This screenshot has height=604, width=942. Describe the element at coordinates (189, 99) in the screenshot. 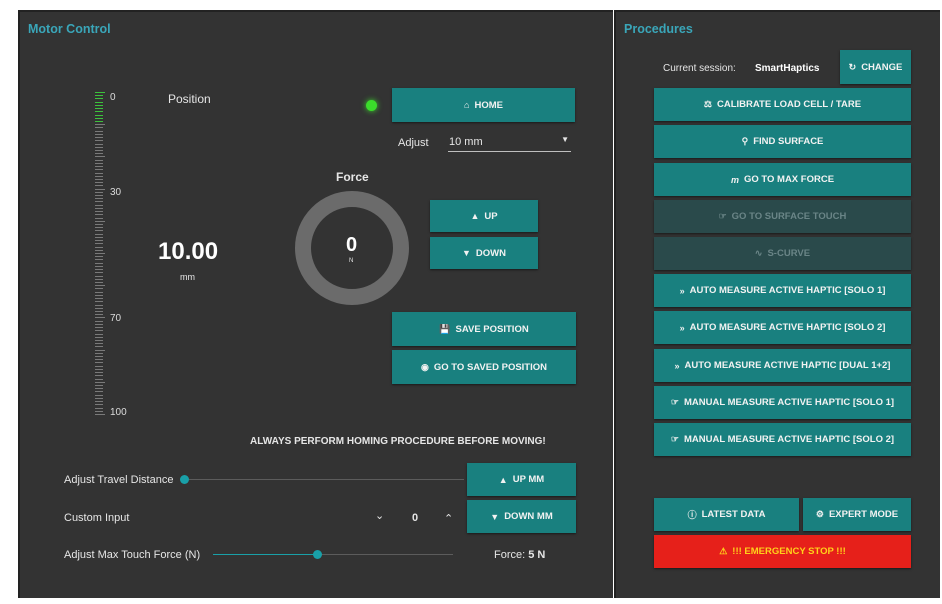

I see `position-label: Position` at that location.